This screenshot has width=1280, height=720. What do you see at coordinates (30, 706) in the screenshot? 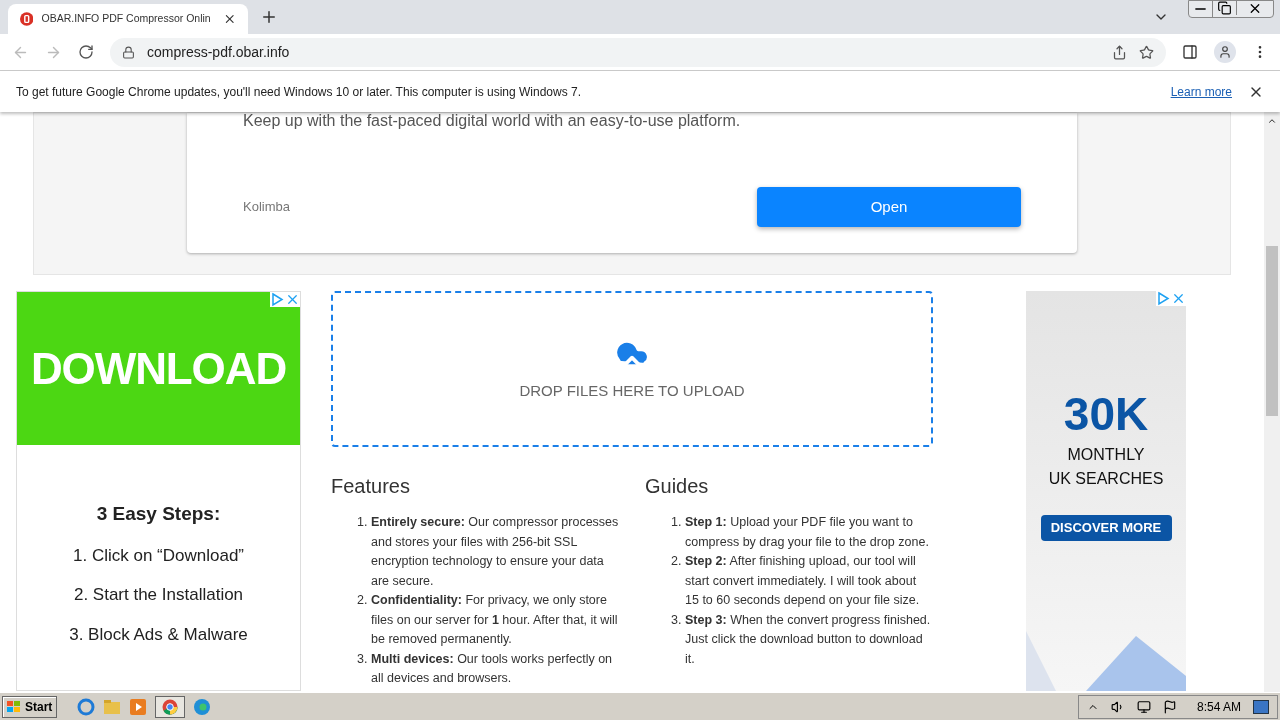
I see `start-button: Start` at bounding box center [30, 706].